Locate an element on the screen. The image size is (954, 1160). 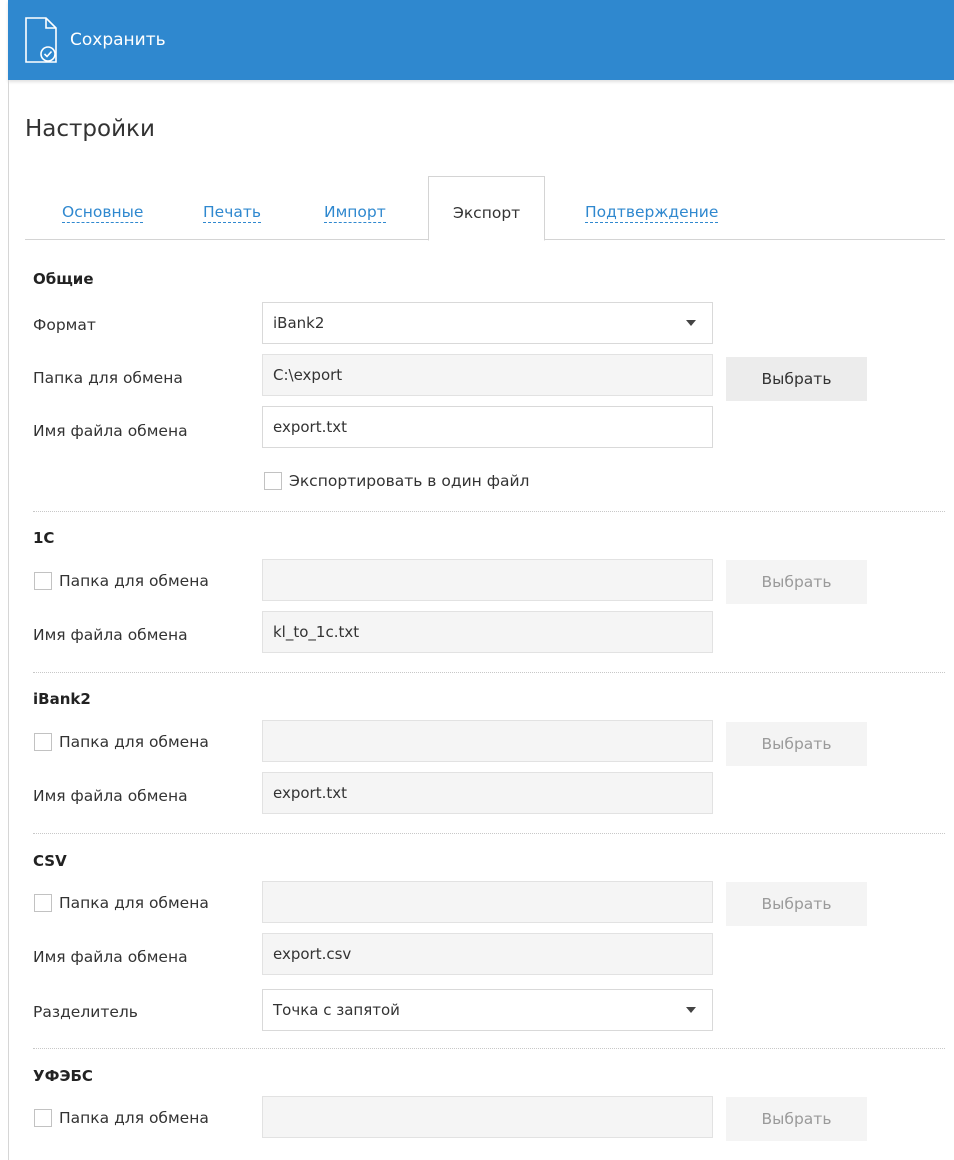
tab-general: Основные is located at coordinates (103, 212).